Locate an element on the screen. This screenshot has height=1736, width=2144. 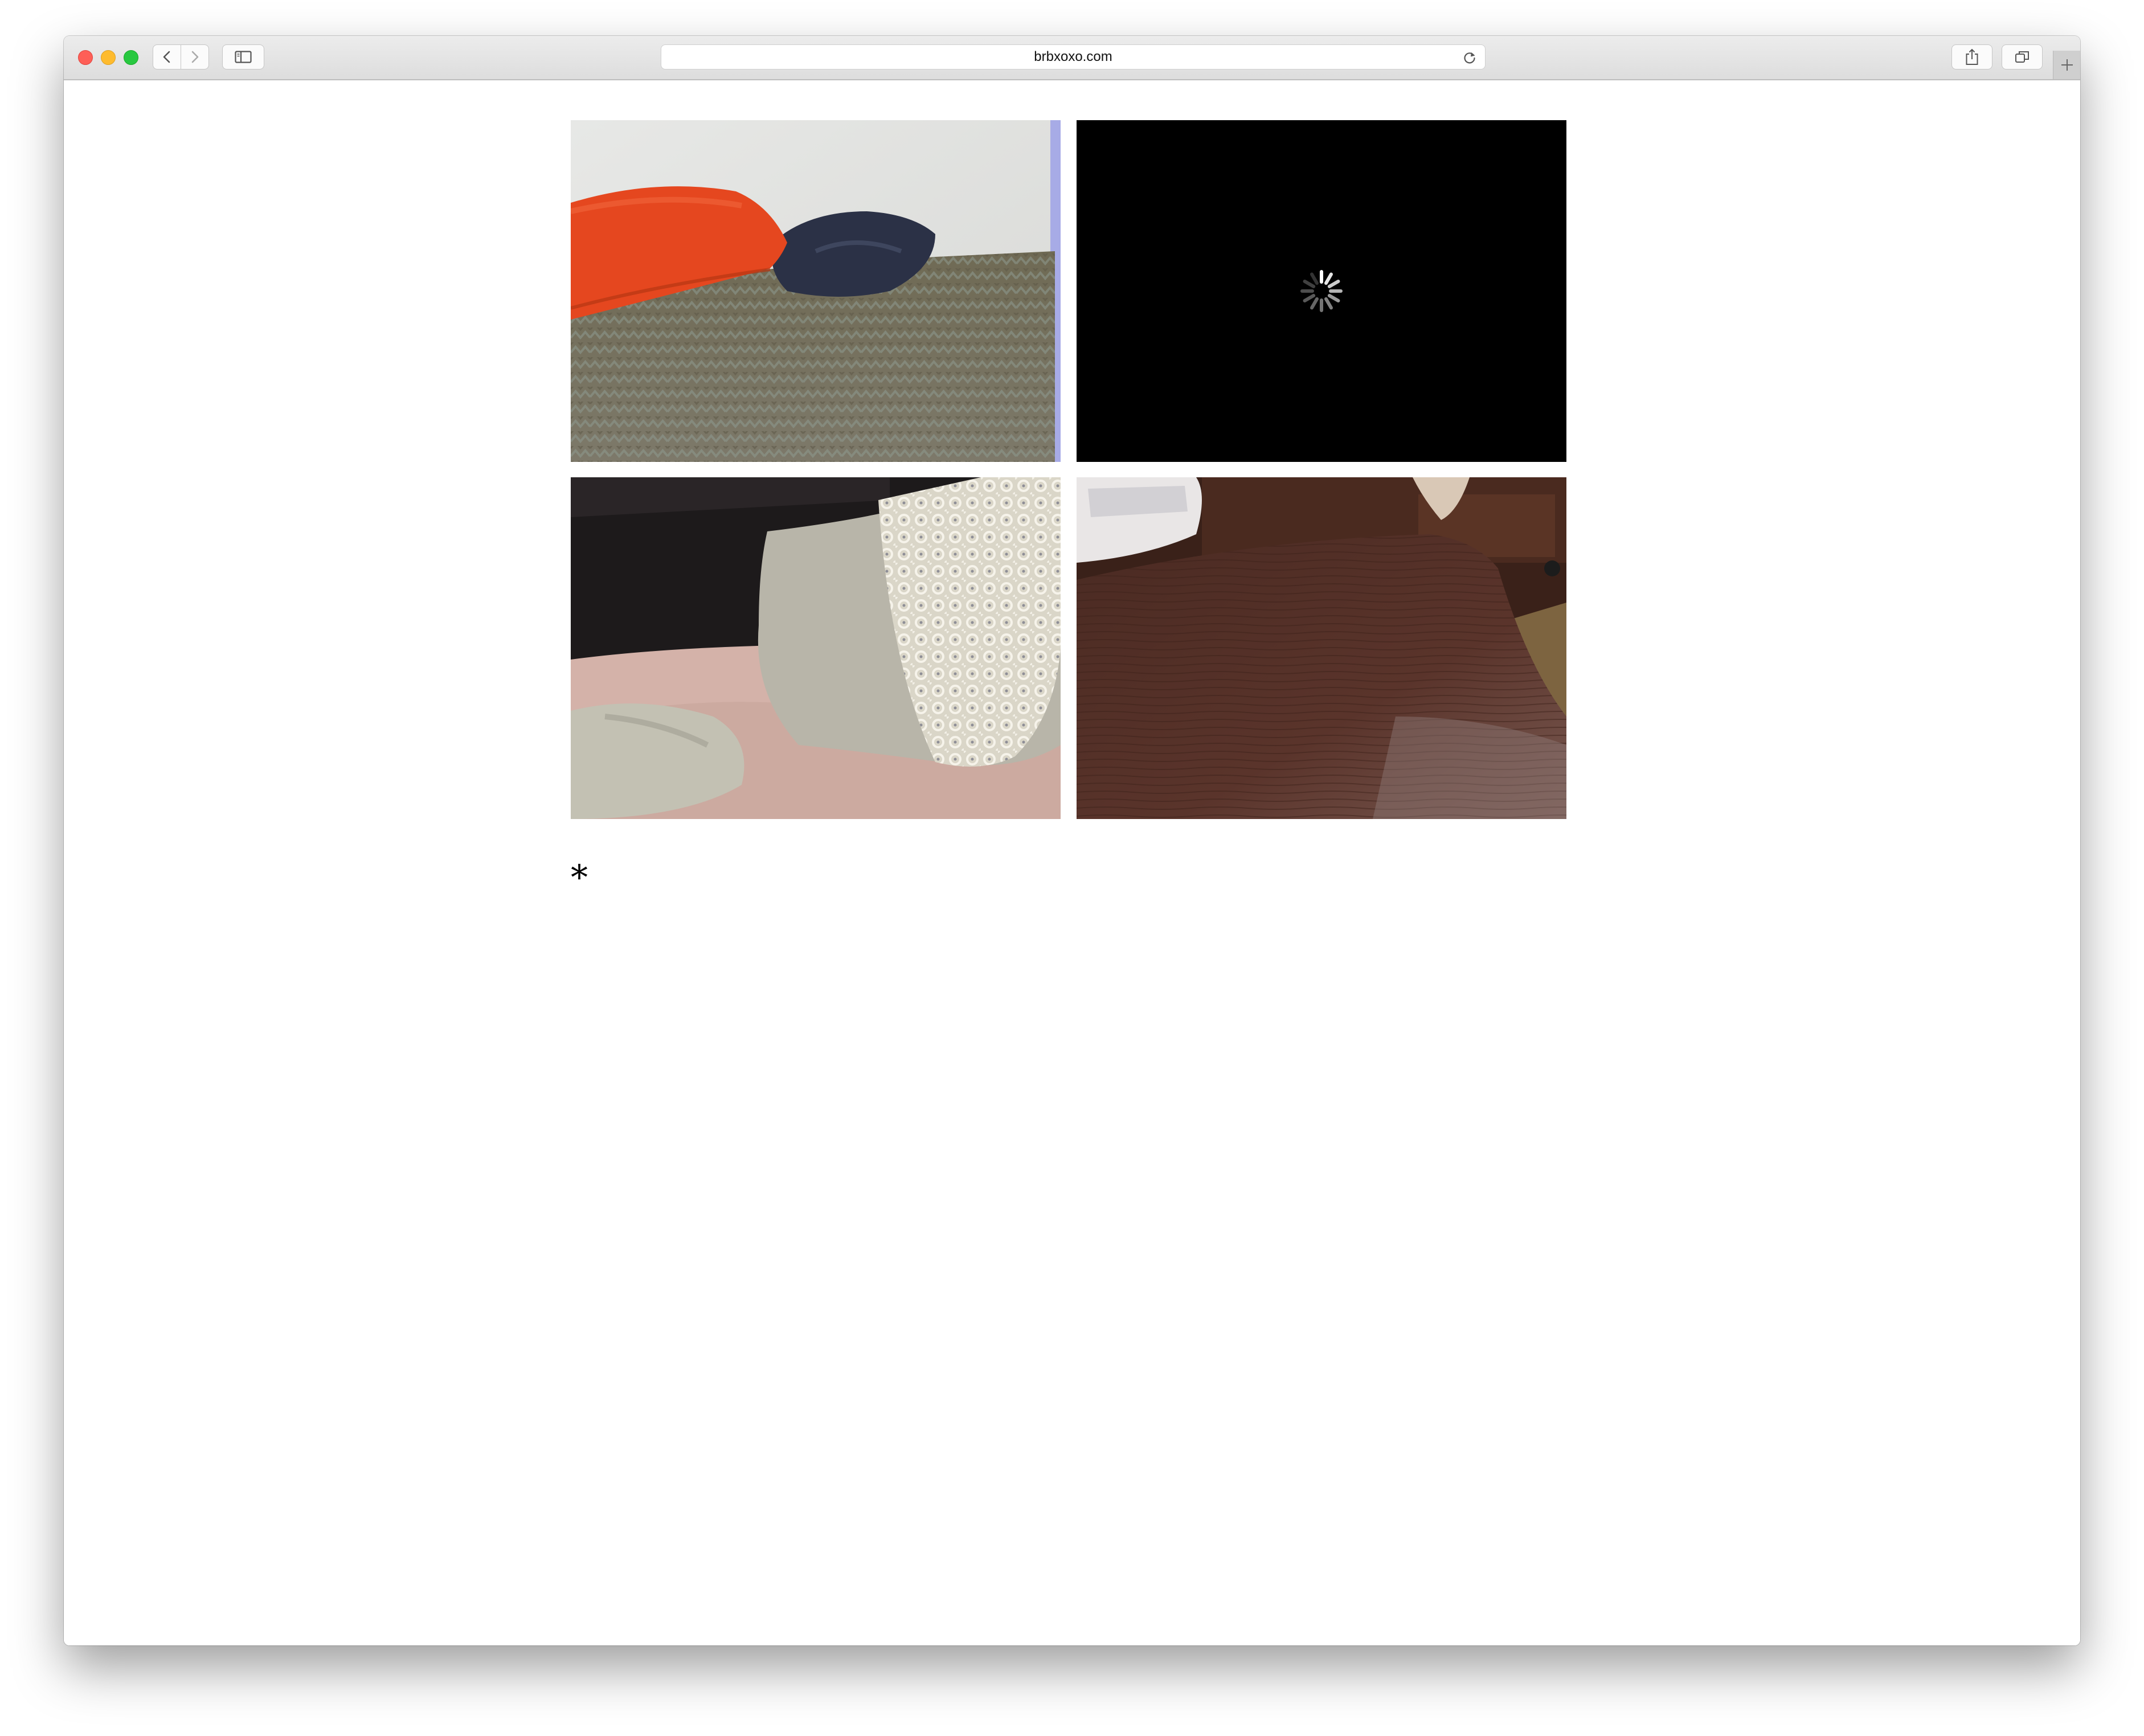
new-tab-icon is located at coordinates (2067, 65).